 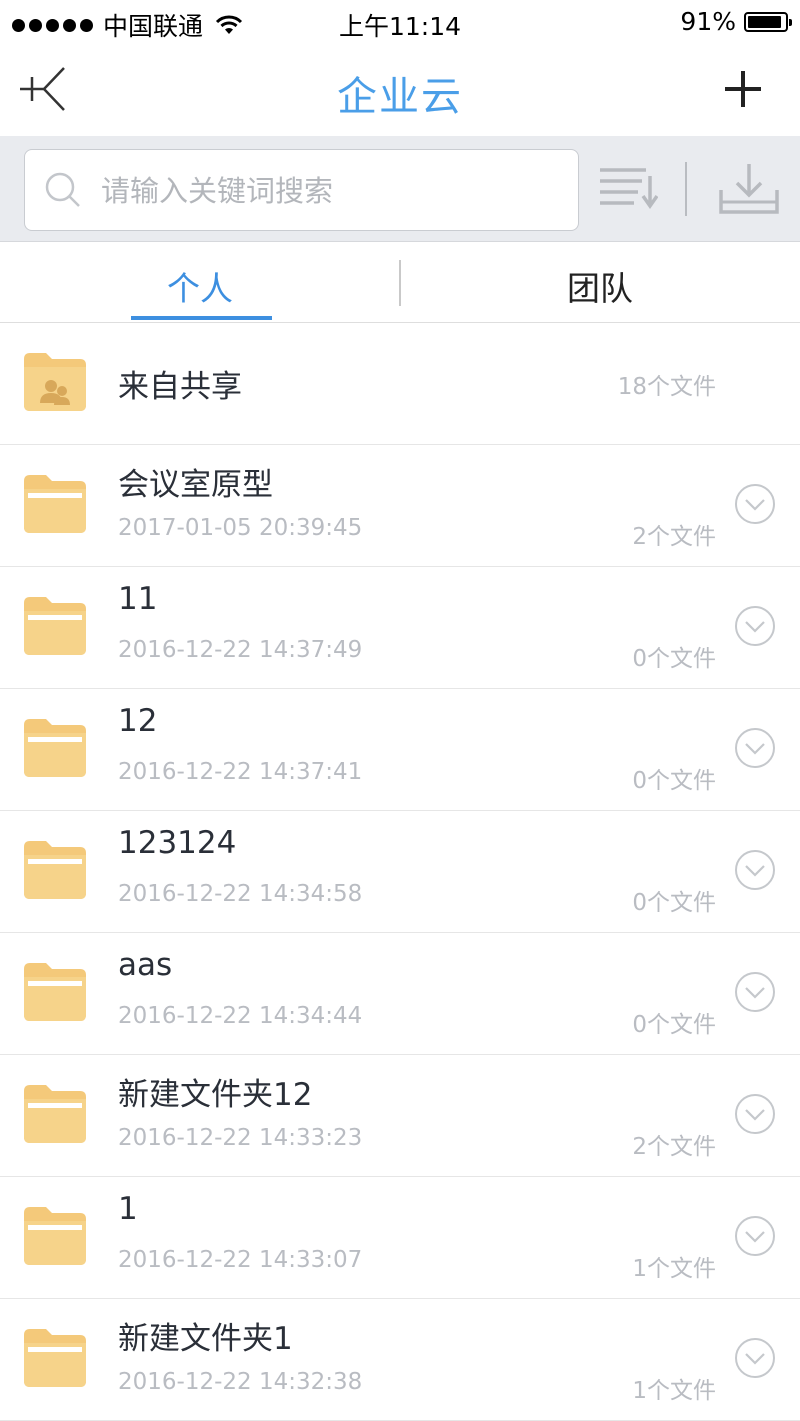 I want to click on folder-row: 新建文件夹12 2016-12-22 14:33:23 2个文件, so click(x=400, y=1116).